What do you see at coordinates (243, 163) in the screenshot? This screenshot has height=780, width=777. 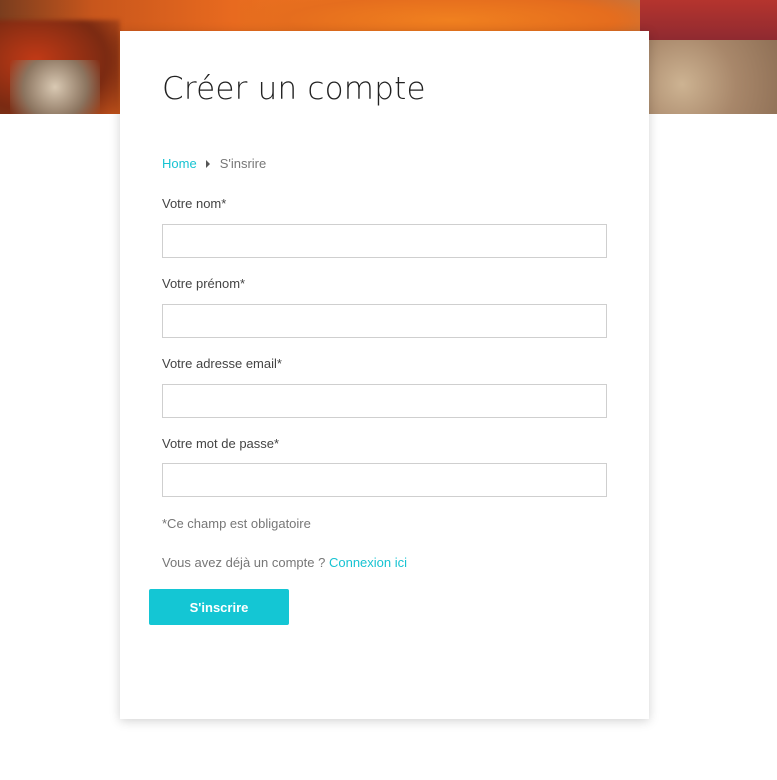 I see `breadcrumb-current: S'insrire` at bounding box center [243, 163].